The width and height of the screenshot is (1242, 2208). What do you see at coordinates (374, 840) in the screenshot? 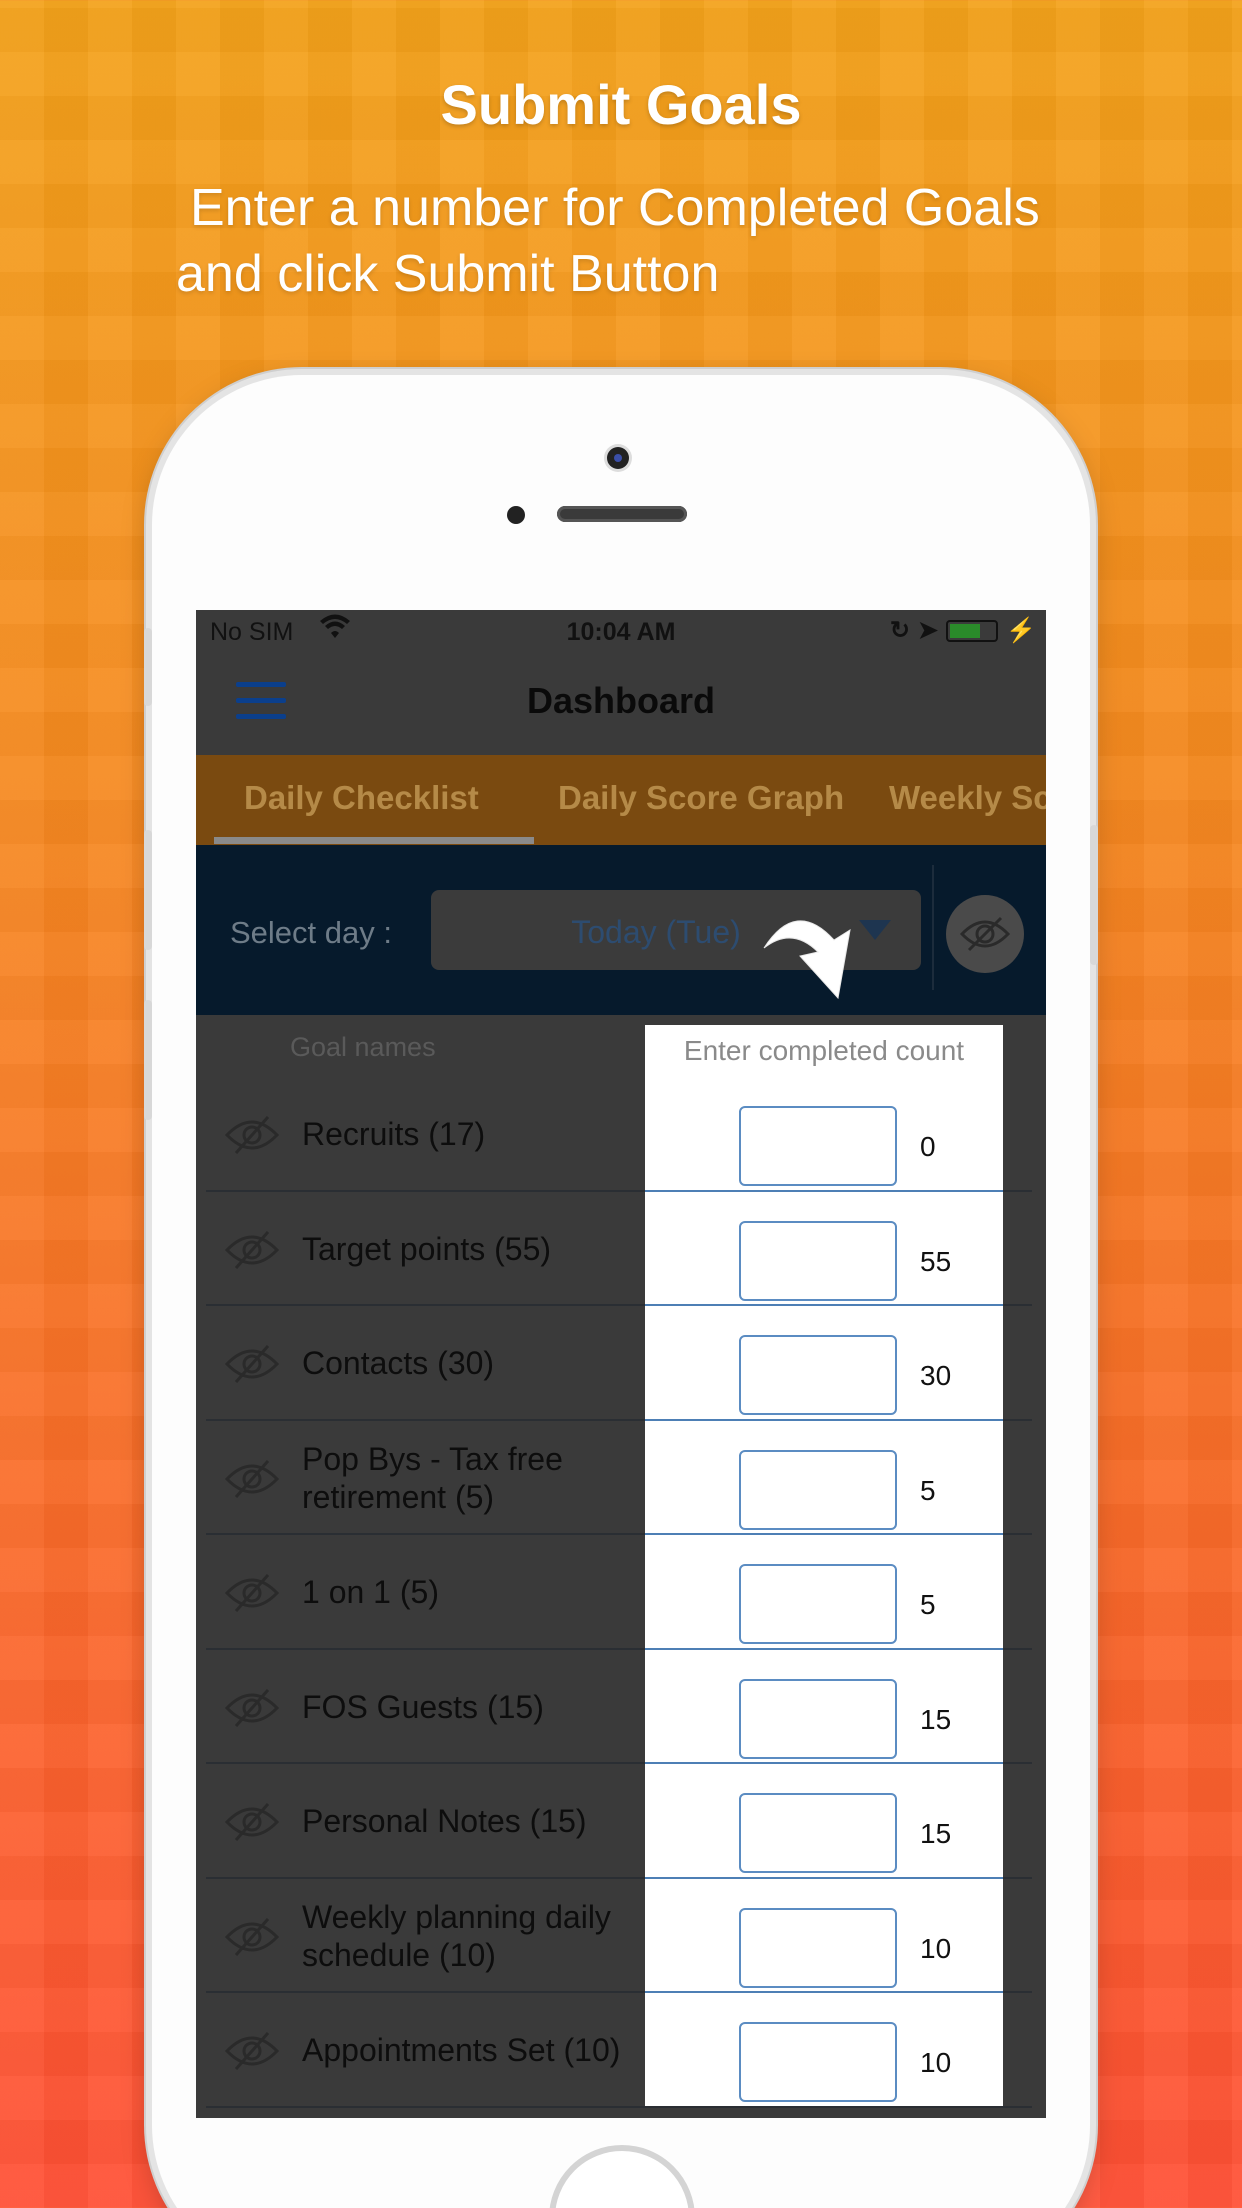
I see `active-tab-indicator` at bounding box center [374, 840].